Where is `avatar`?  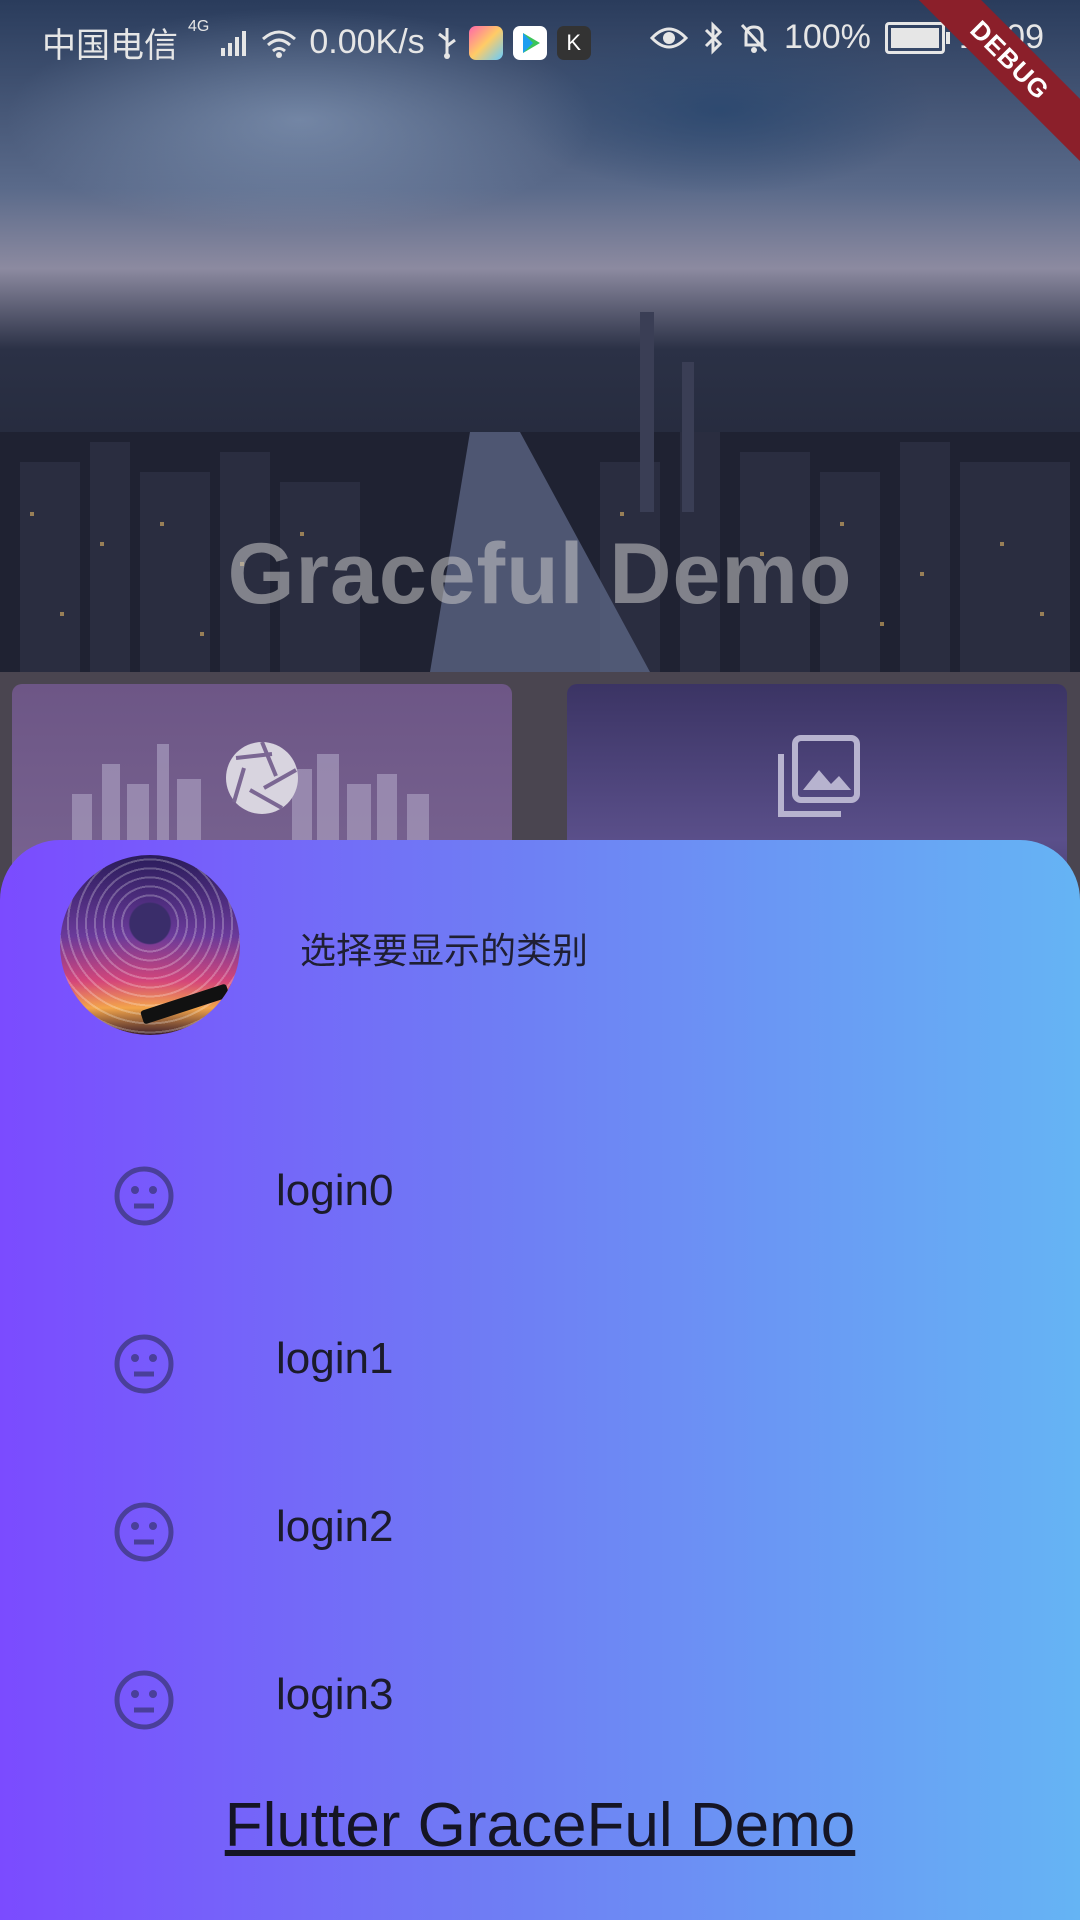 avatar is located at coordinates (150, 945).